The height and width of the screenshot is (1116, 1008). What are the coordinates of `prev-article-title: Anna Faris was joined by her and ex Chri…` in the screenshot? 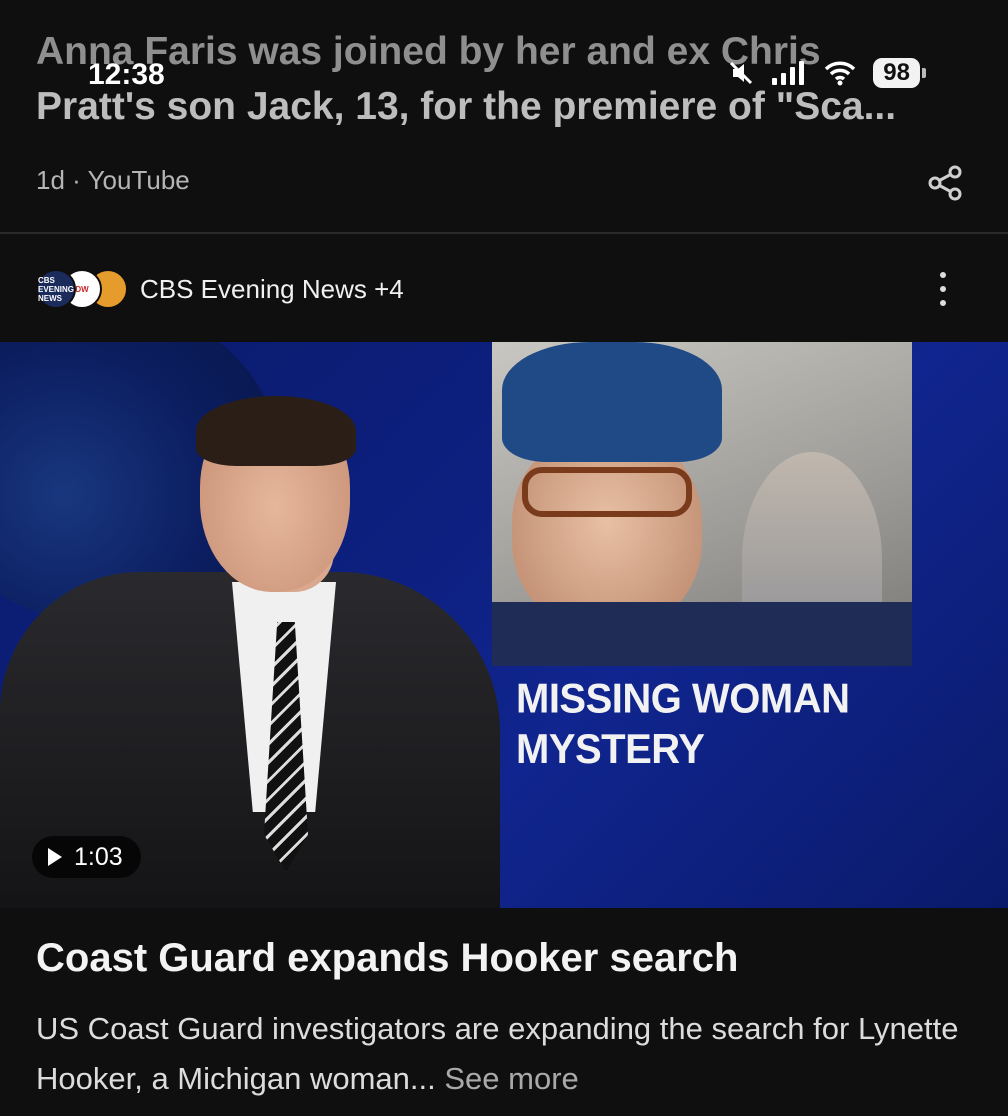 It's located at (506, 79).